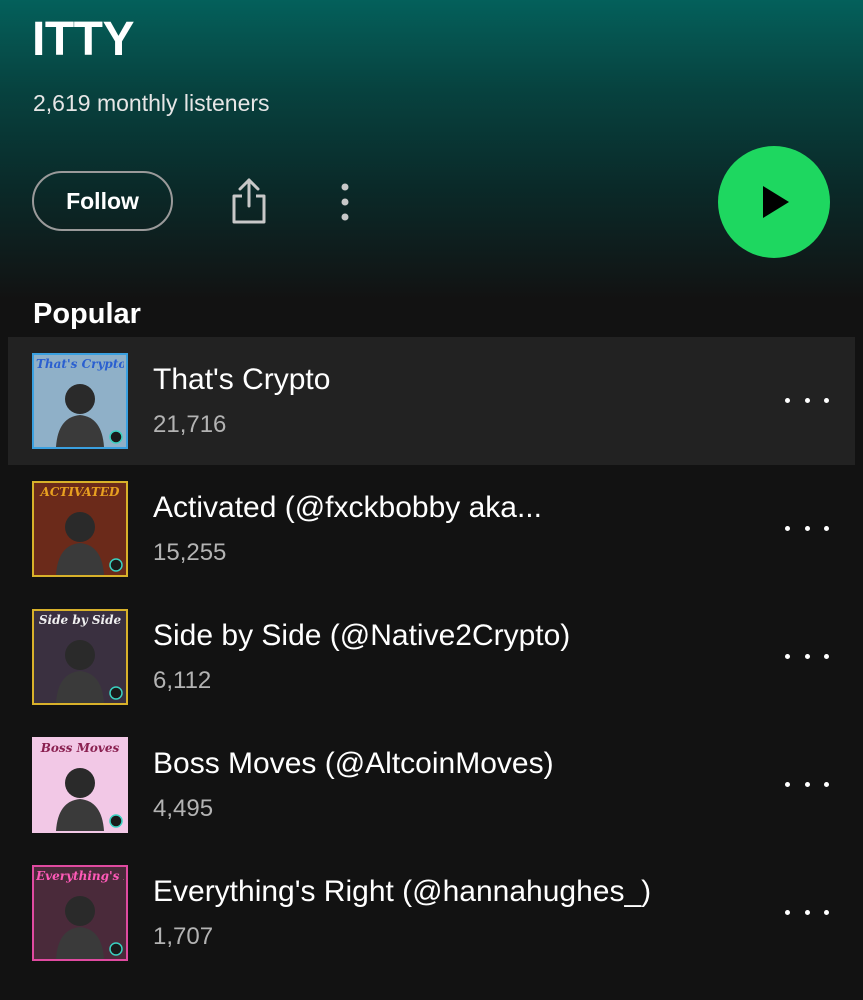  I want to click on track-title: Side by Side (@Native2Crypto), so click(362, 635).